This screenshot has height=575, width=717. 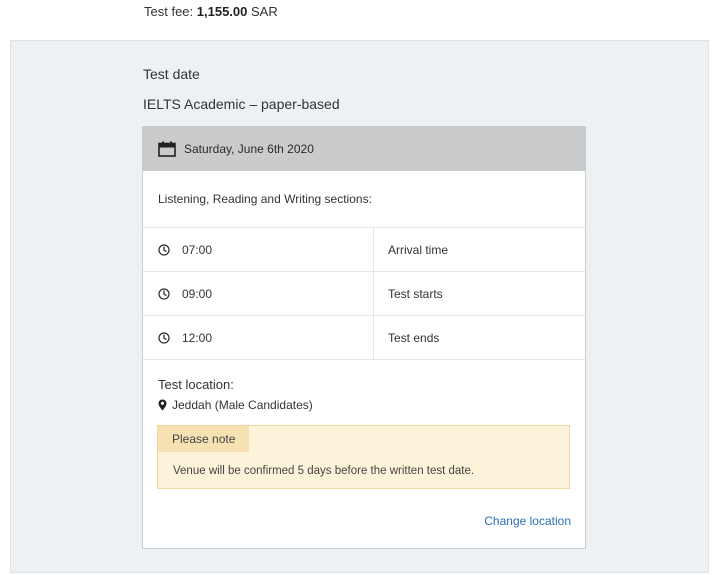 I want to click on test-fee: Test fee: 1,155.00 SAR, so click(x=211, y=11).